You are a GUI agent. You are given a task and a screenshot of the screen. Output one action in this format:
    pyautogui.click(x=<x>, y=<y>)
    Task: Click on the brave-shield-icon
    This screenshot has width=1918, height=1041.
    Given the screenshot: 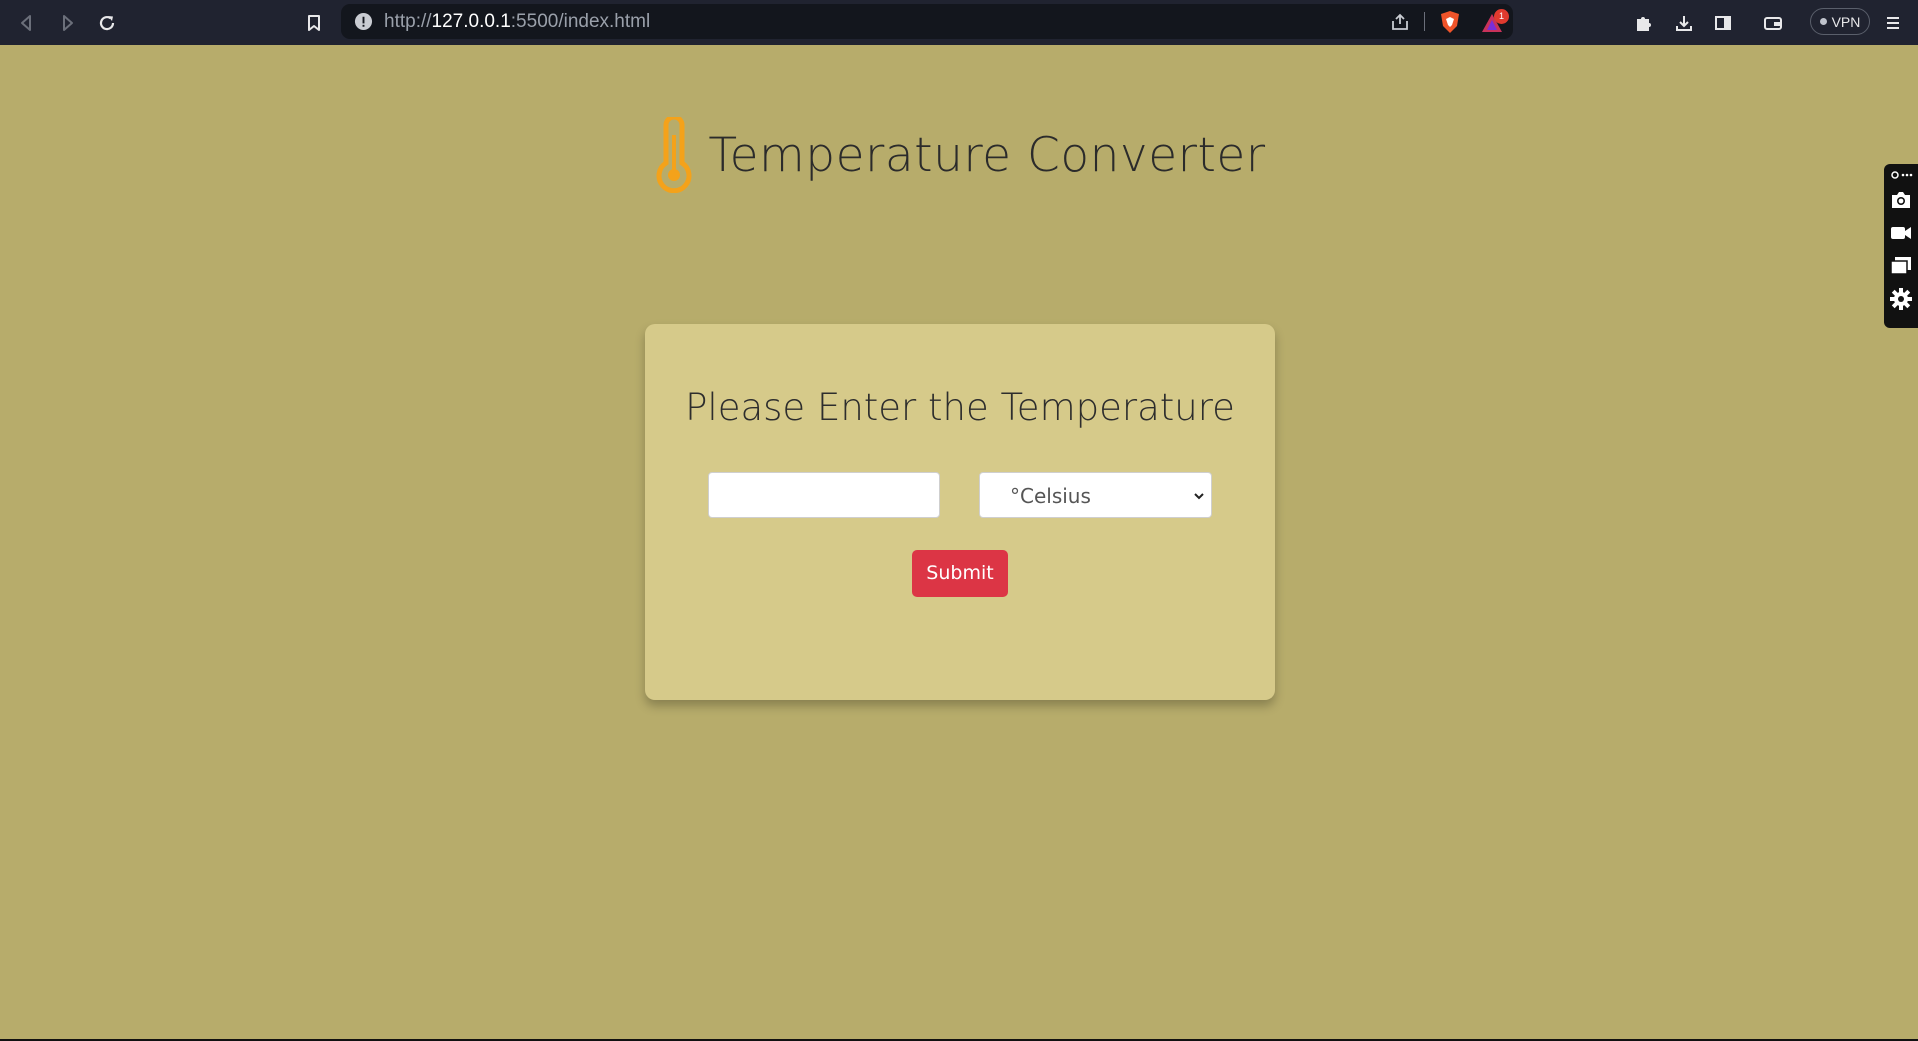 What is the action you would take?
    pyautogui.click(x=1450, y=22)
    